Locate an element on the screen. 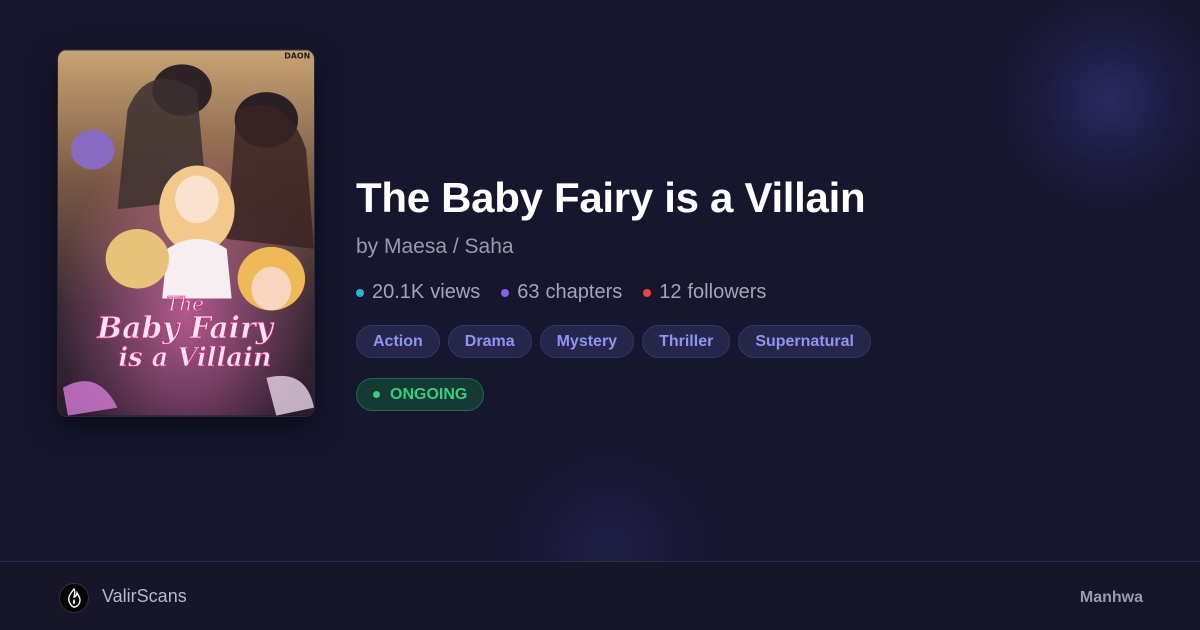 The image size is (1200, 630). views-count: 20.1K is located at coordinates (398, 292).